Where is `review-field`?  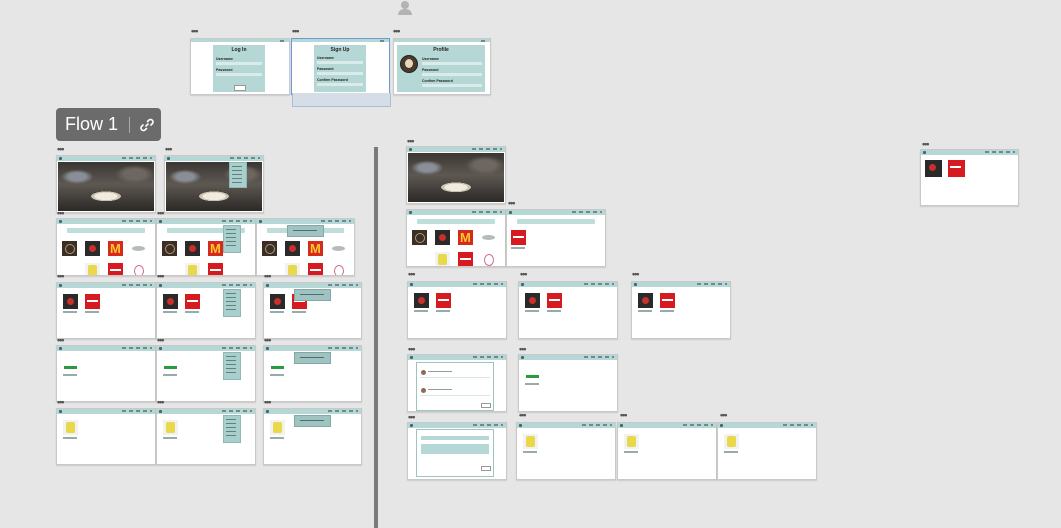
review-field is located at coordinates (455, 438).